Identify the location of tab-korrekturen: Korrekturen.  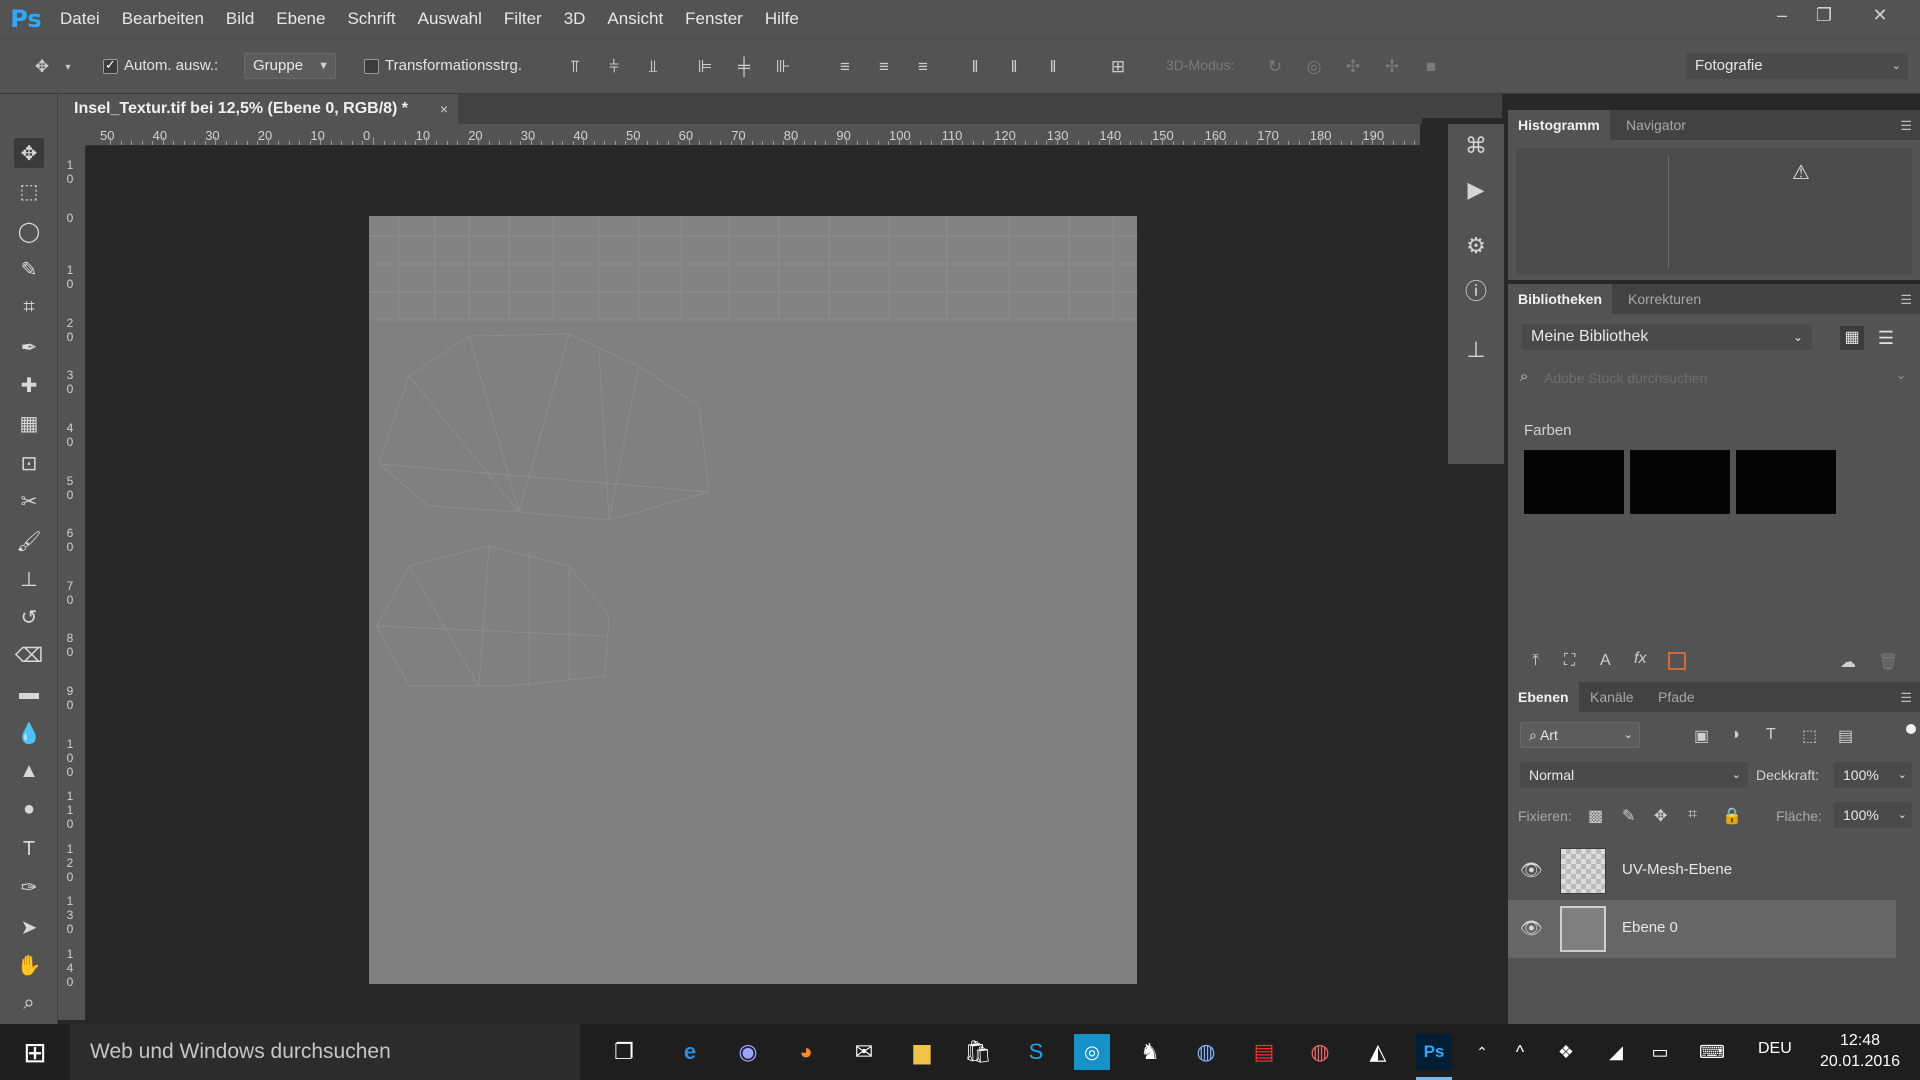
(1664, 299).